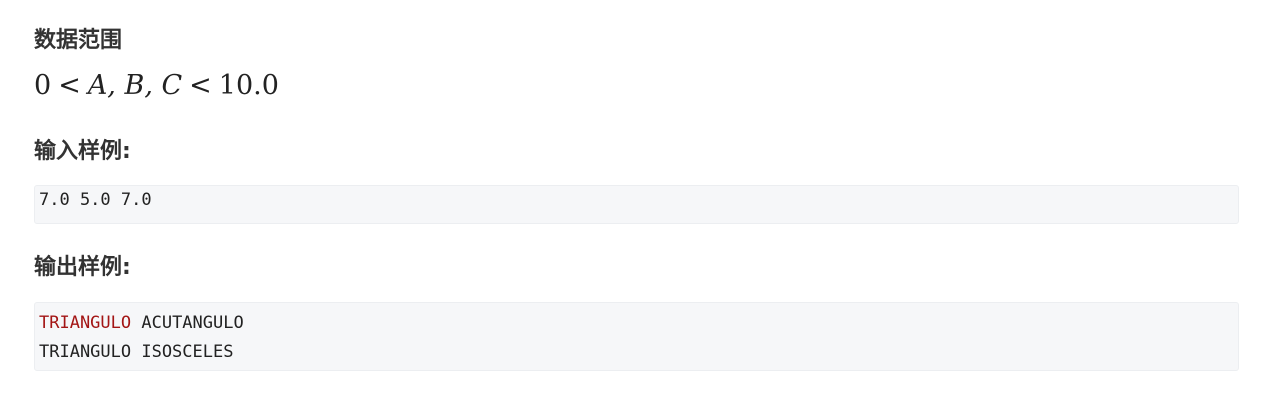 Image resolution: width=1263 pixels, height=405 pixels. What do you see at coordinates (136, 352) in the screenshot?
I see `sample-output-line-2: TRIANGULO ISOSCELES` at bounding box center [136, 352].